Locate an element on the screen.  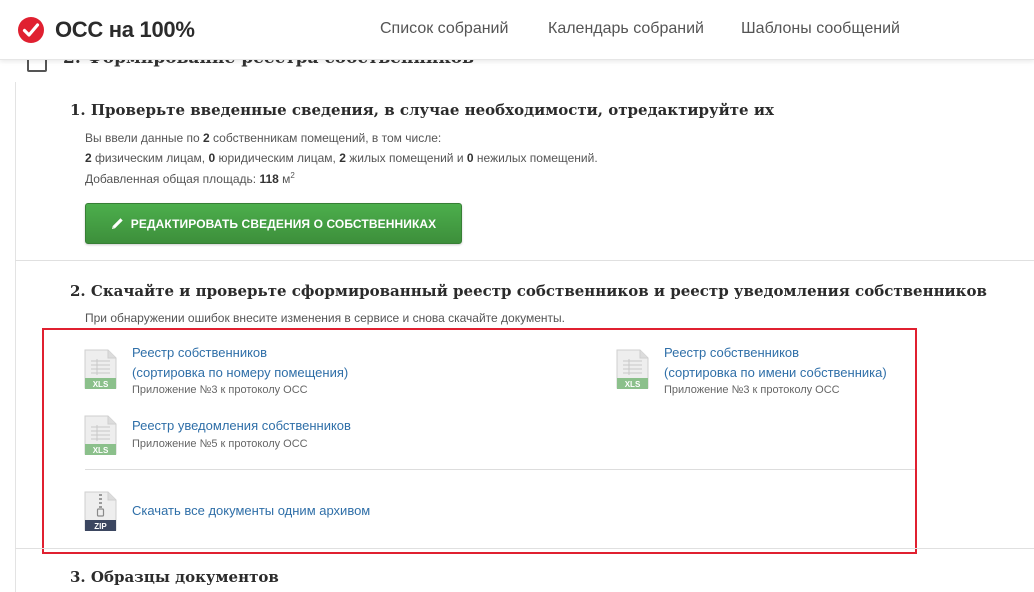
doc-owners-by-room-link-sort: (сортировка по номеру помещения) is located at coordinates (240, 373).